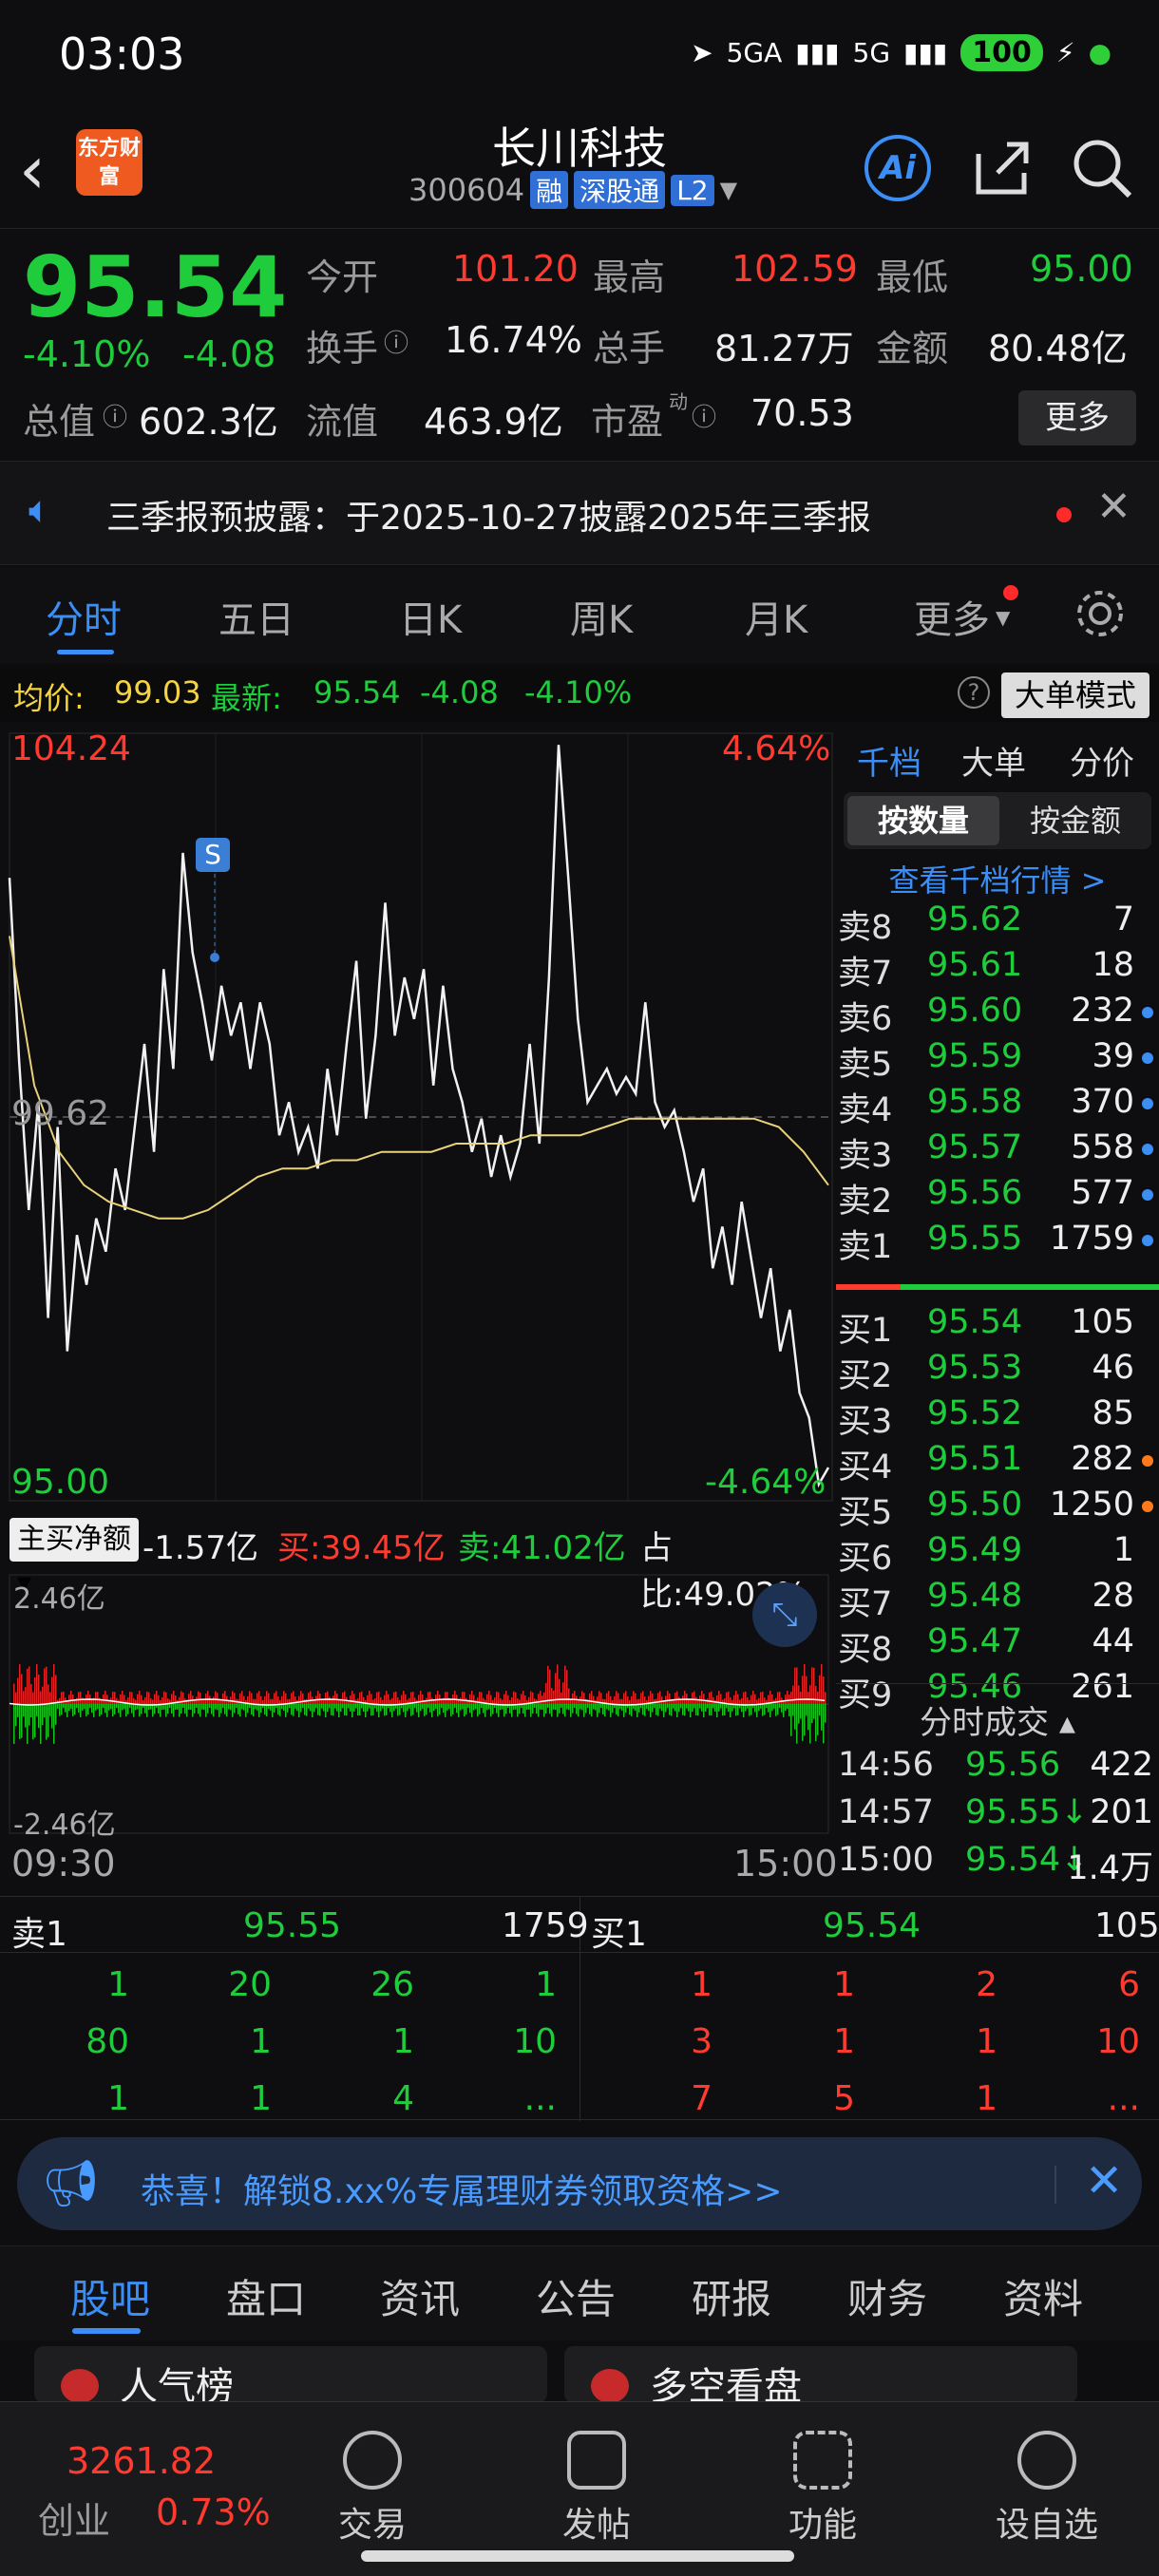 This screenshot has height=2576, width=1159. I want to click on ask-row: 卖4 95.58 370, so click(997, 1106).